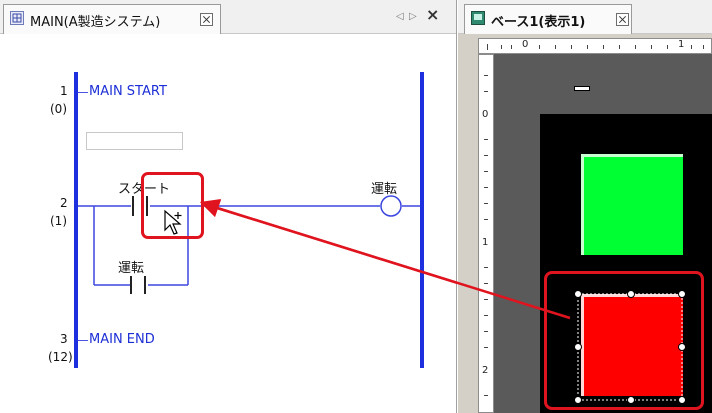 This screenshot has height=413, width=712. I want to click on mouse-cursor-icon, so click(173, 222).